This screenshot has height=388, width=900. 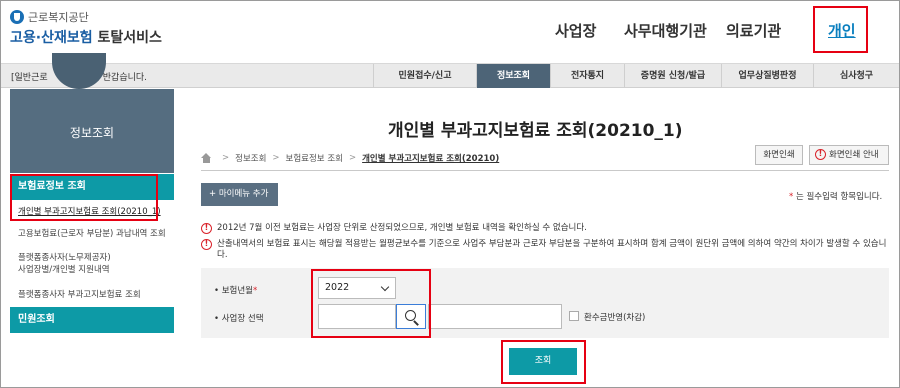 What do you see at coordinates (849, 155) in the screenshot?
I see `print-guide-button: ! 화면인쇄 안내` at bounding box center [849, 155].